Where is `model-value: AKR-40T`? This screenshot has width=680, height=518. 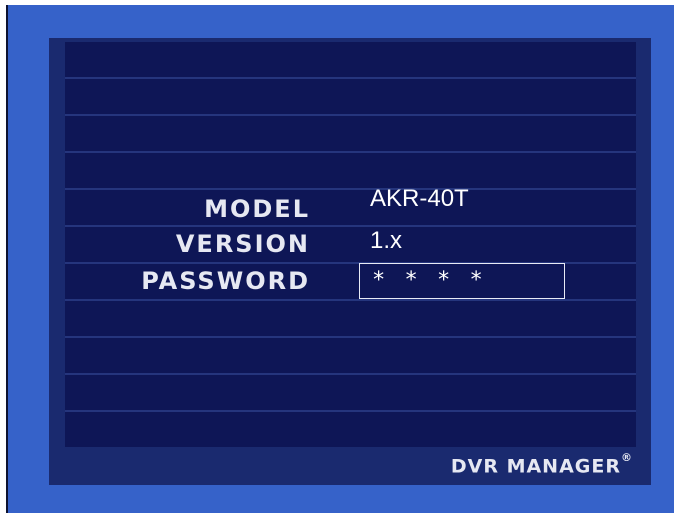 model-value: AKR-40T is located at coordinates (419, 198).